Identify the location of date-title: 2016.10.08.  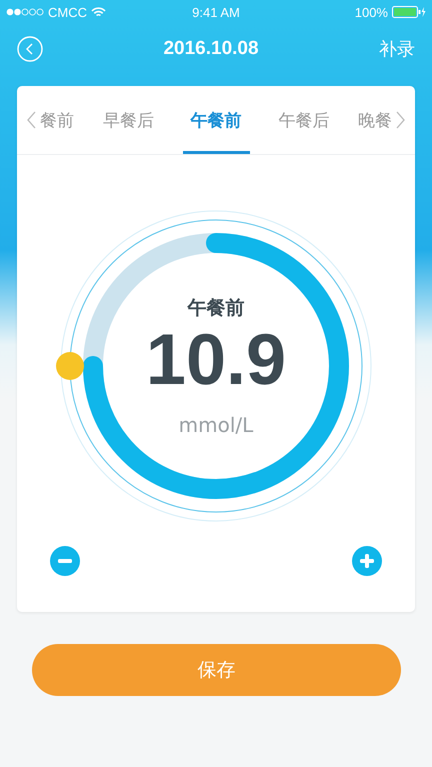
(211, 49).